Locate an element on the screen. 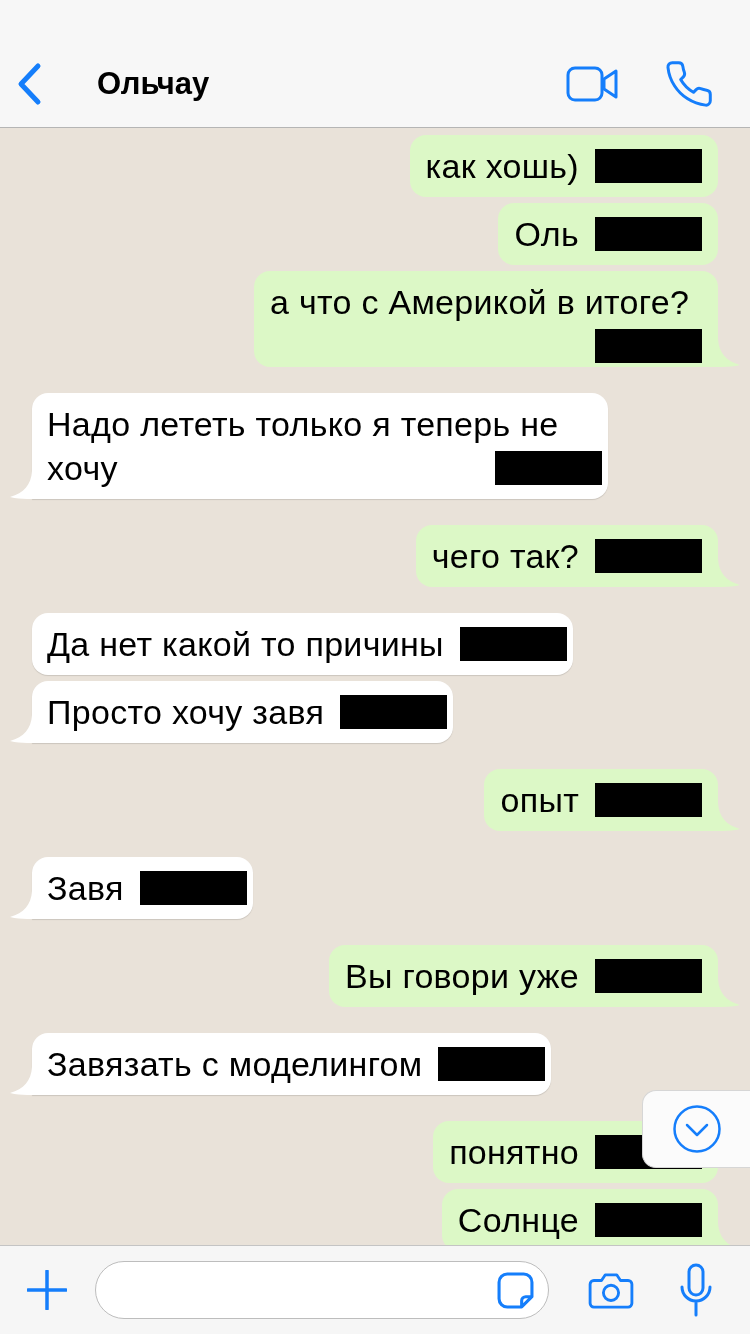 The image size is (750, 1334). phone-icon is located at coordinates (689, 83).